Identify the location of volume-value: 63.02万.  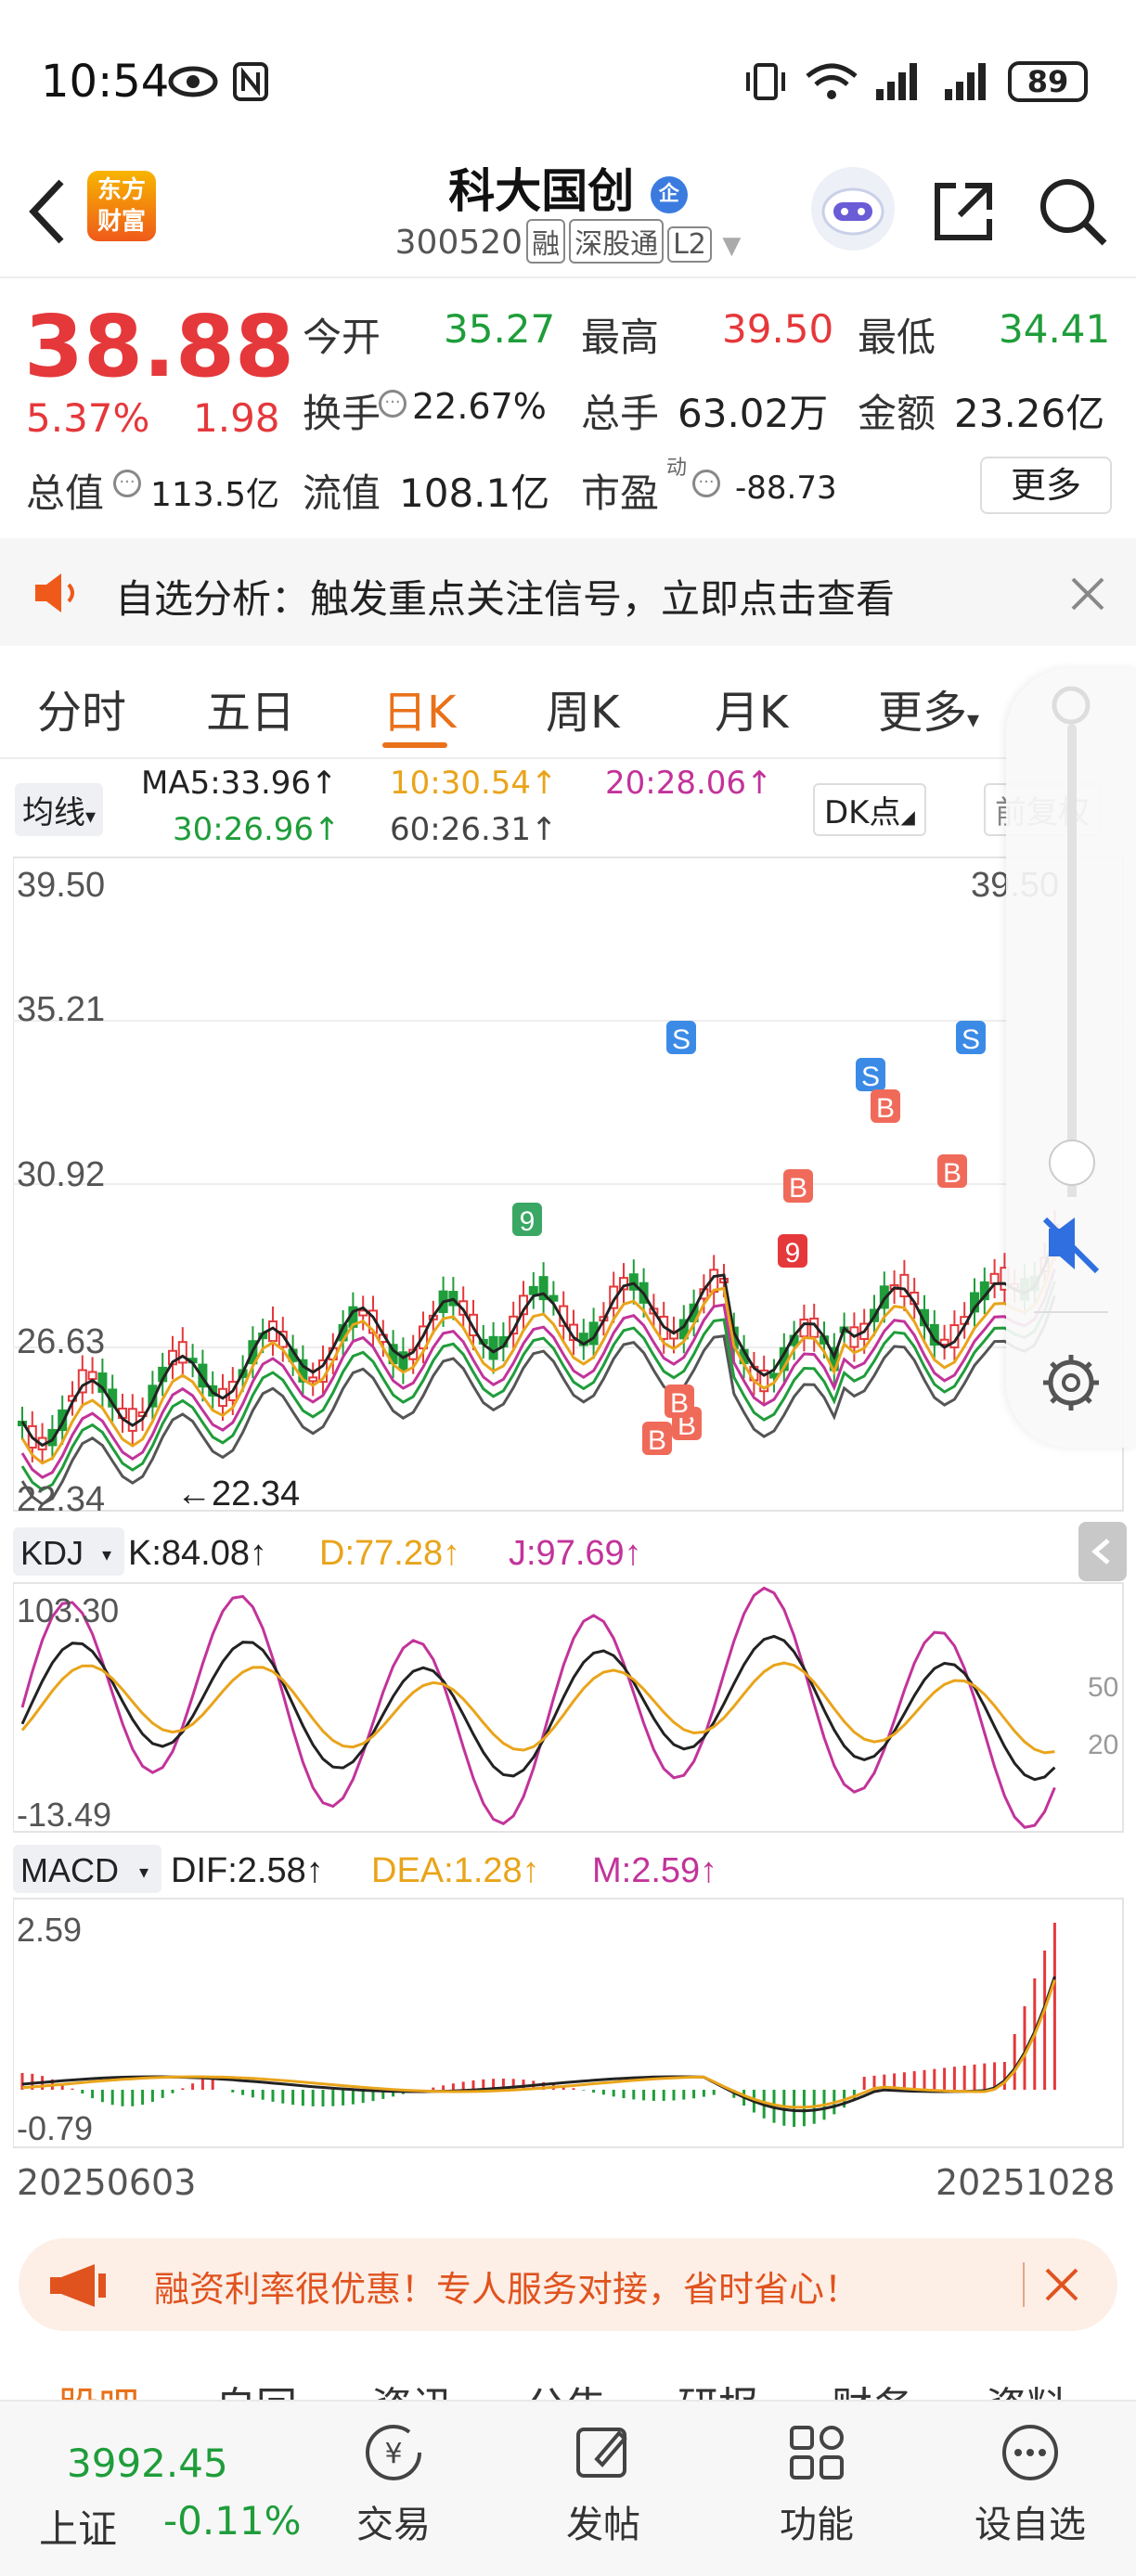
(753, 414).